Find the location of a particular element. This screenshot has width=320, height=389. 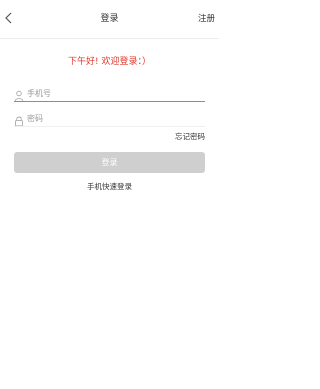

page-title: 登录 is located at coordinates (109, 19).